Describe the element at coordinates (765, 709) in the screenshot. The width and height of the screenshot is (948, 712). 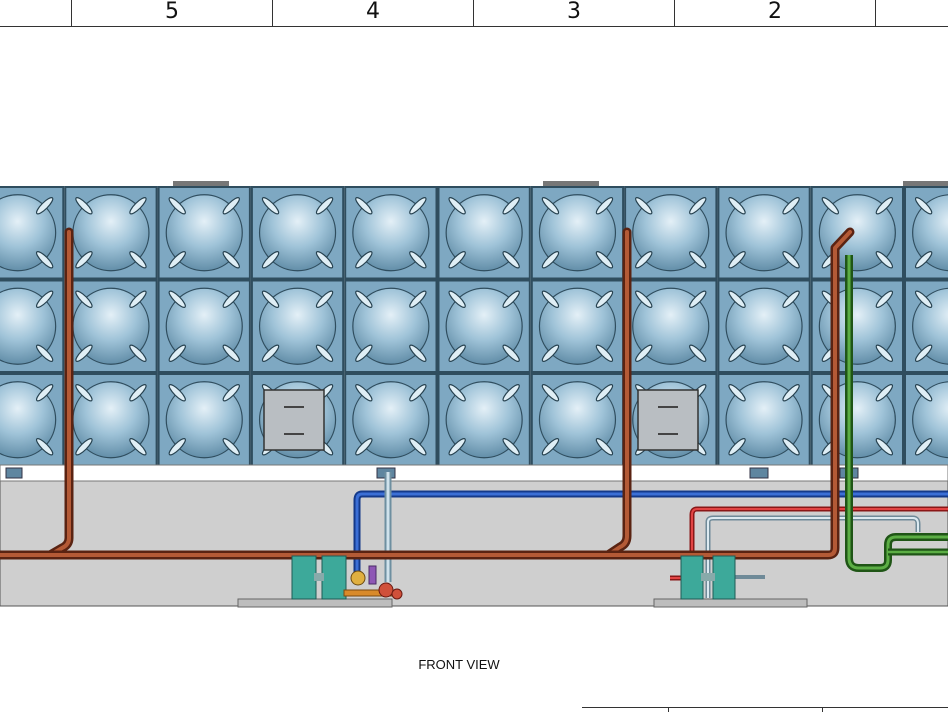
I see `title-block` at that location.